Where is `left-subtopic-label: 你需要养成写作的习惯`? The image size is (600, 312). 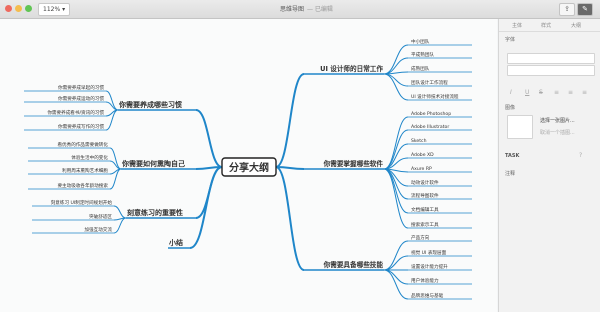 left-subtopic-label: 你需要养成写作的习惯 is located at coordinates (81, 126).